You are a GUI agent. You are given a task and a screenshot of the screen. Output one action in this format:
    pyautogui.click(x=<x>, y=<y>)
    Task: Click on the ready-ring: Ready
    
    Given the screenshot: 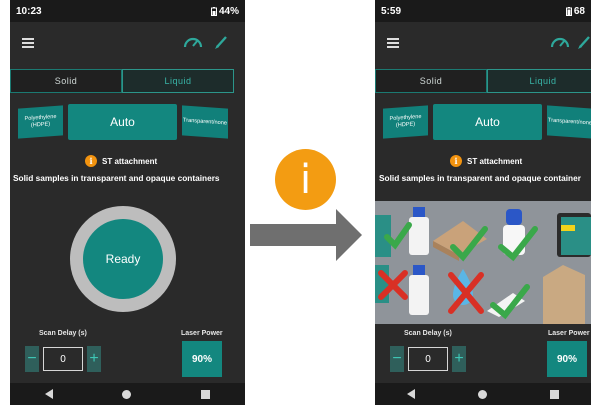 What is the action you would take?
    pyautogui.click(x=123, y=259)
    